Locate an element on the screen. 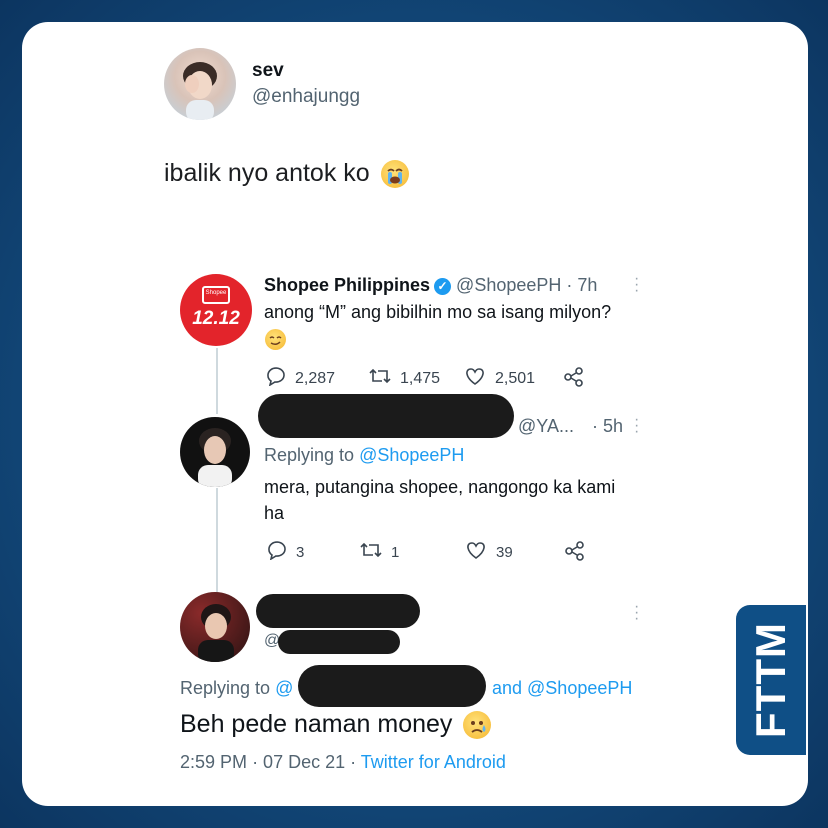 This screenshot has width=828, height=828. reply1-text-line2: ha is located at coordinates (274, 513).